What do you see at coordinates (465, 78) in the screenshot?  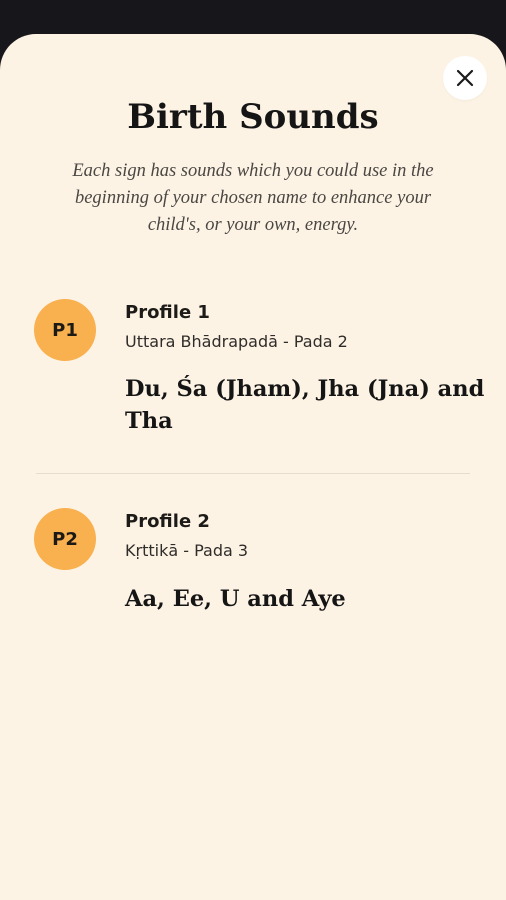 I see `close-icon` at bounding box center [465, 78].